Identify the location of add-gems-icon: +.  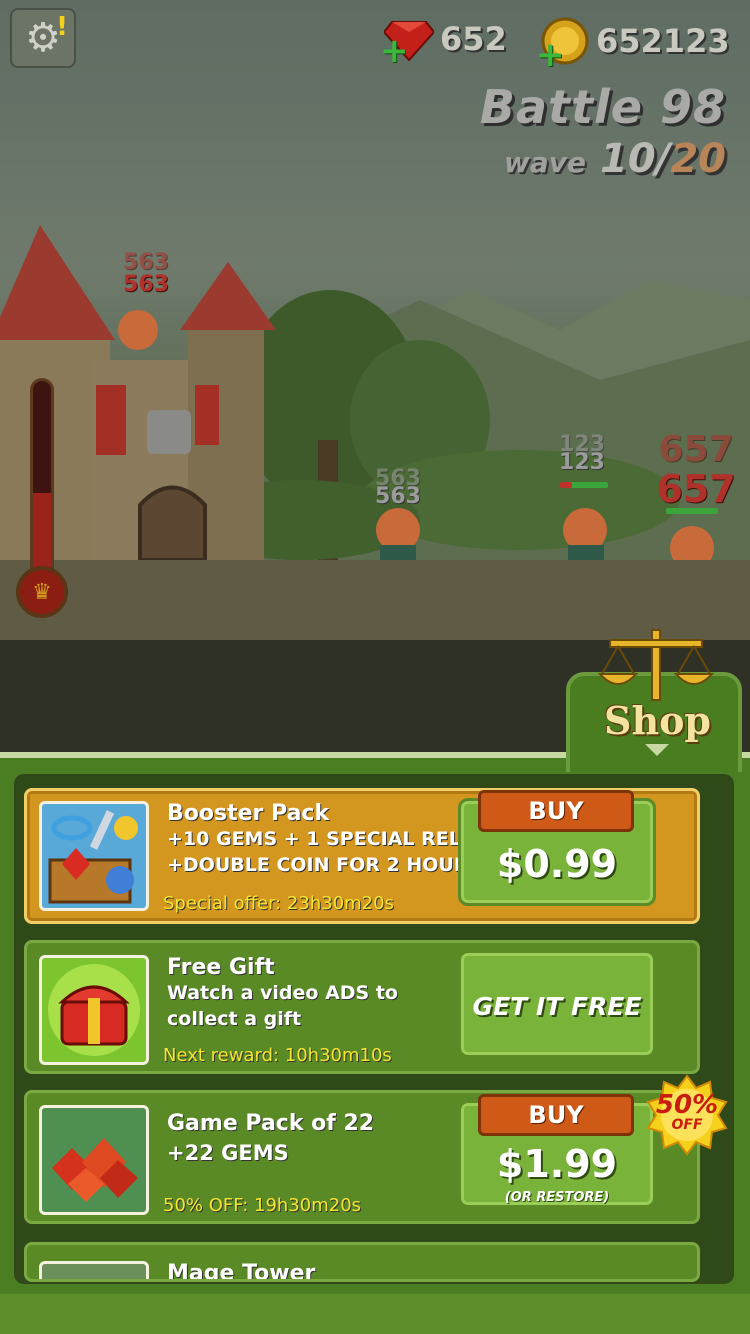
(394, 51).